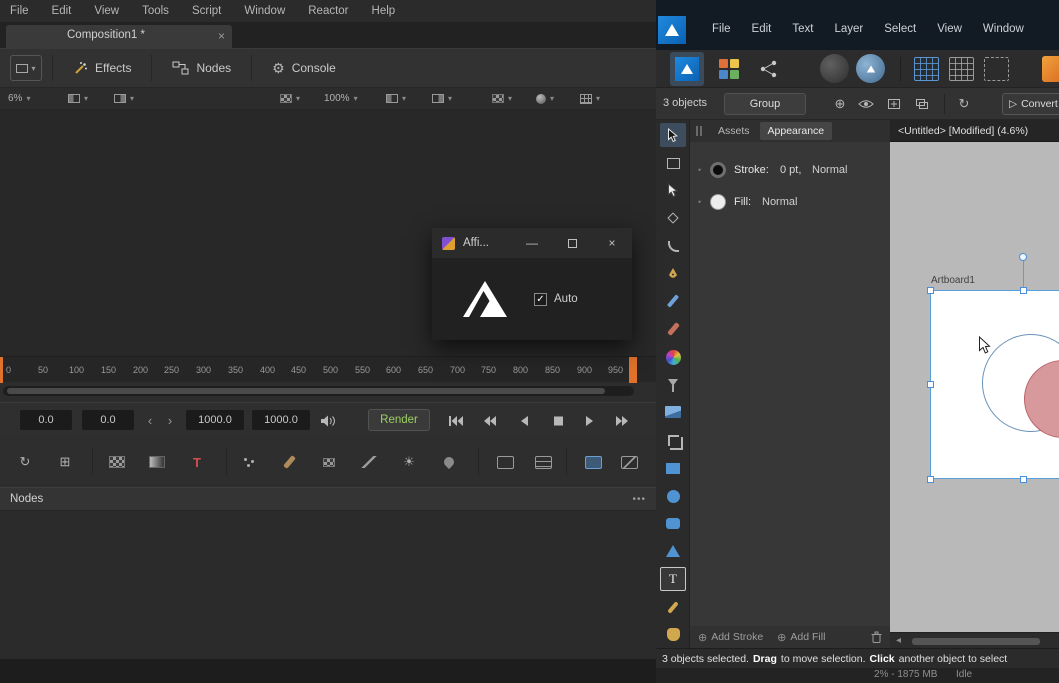 The width and height of the screenshot is (1059, 683). Describe the element at coordinates (157, 462) in the screenshot. I see `fastnoise-node-button` at that location.